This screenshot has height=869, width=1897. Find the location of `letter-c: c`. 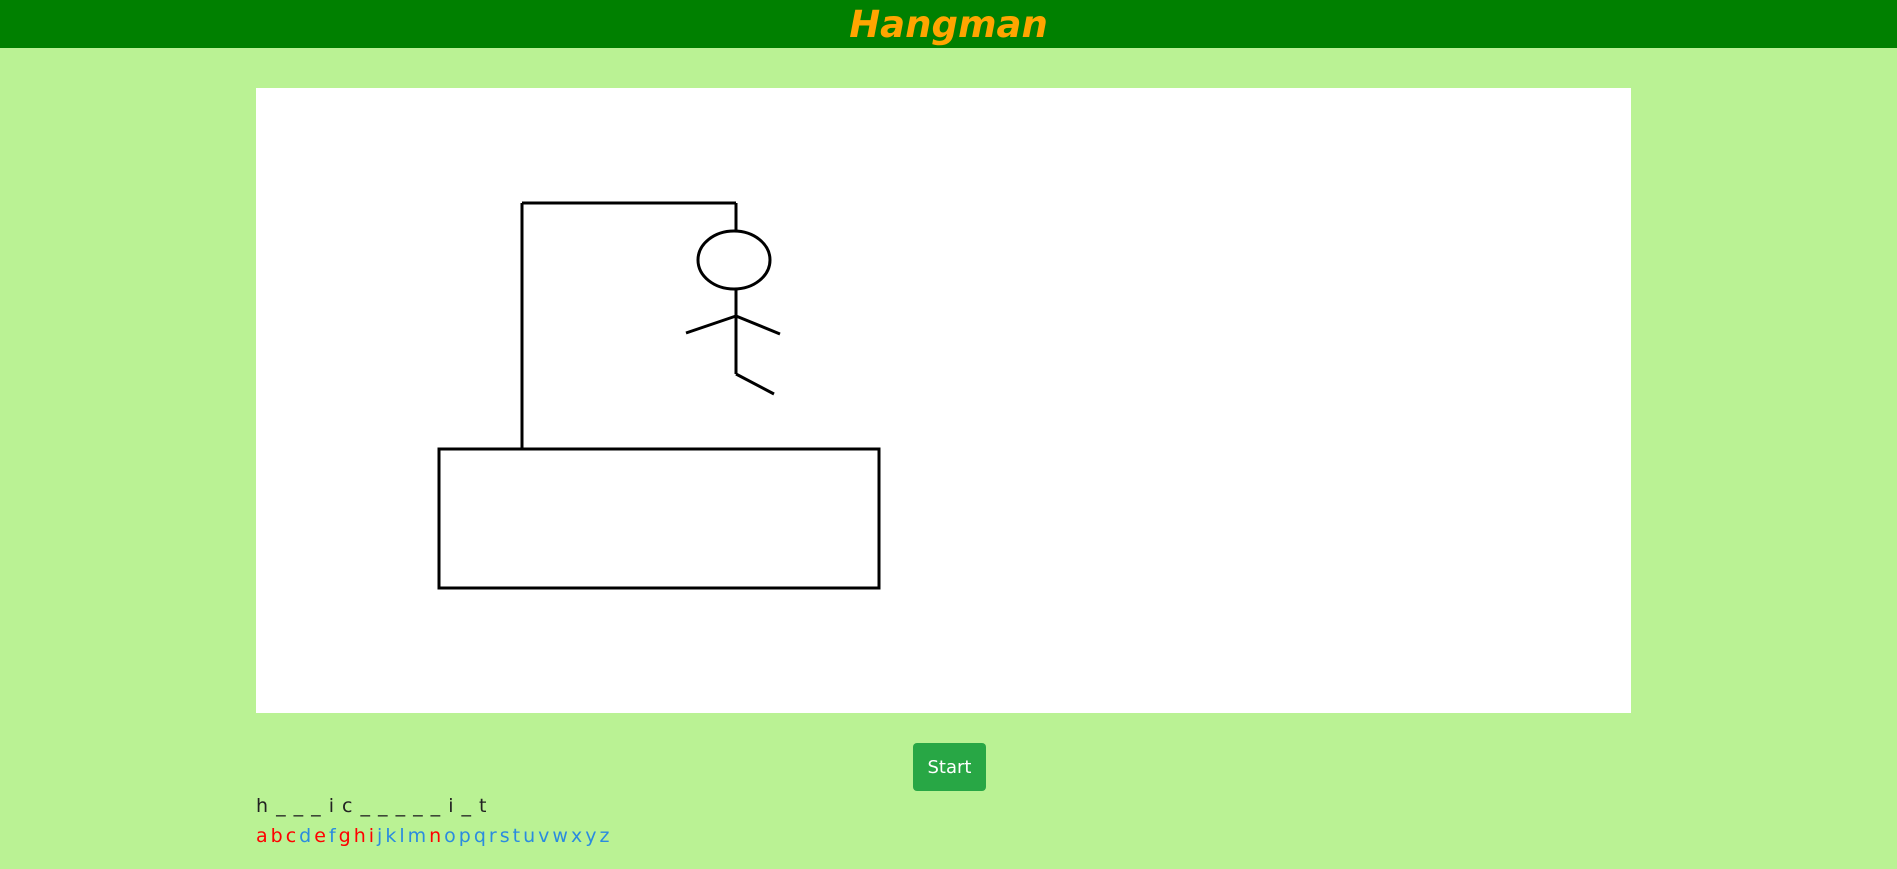

letter-c: c is located at coordinates (291, 836).